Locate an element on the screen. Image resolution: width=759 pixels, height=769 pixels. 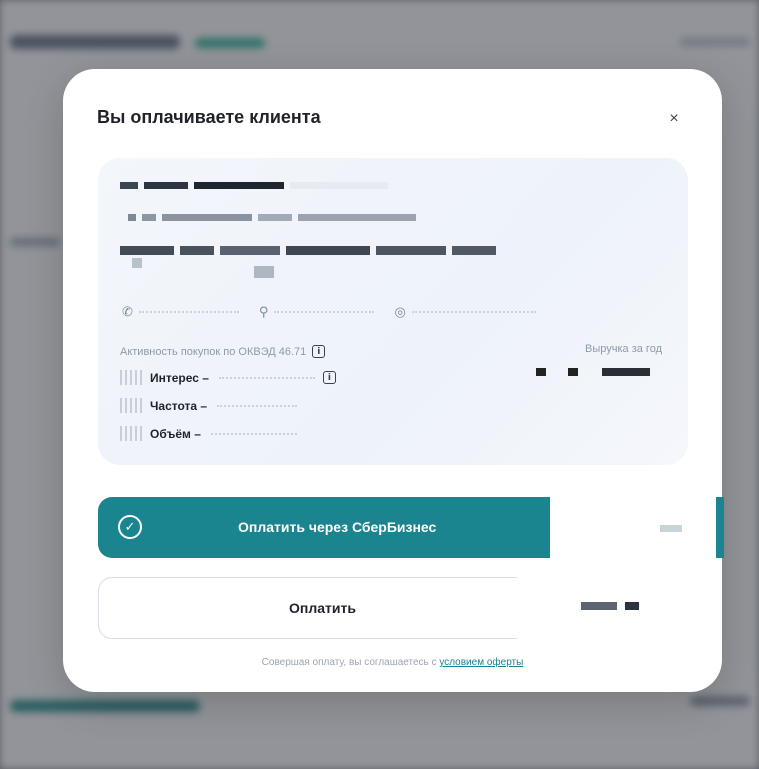
user-circle-icon: ◎ is located at coordinates (399, 312).